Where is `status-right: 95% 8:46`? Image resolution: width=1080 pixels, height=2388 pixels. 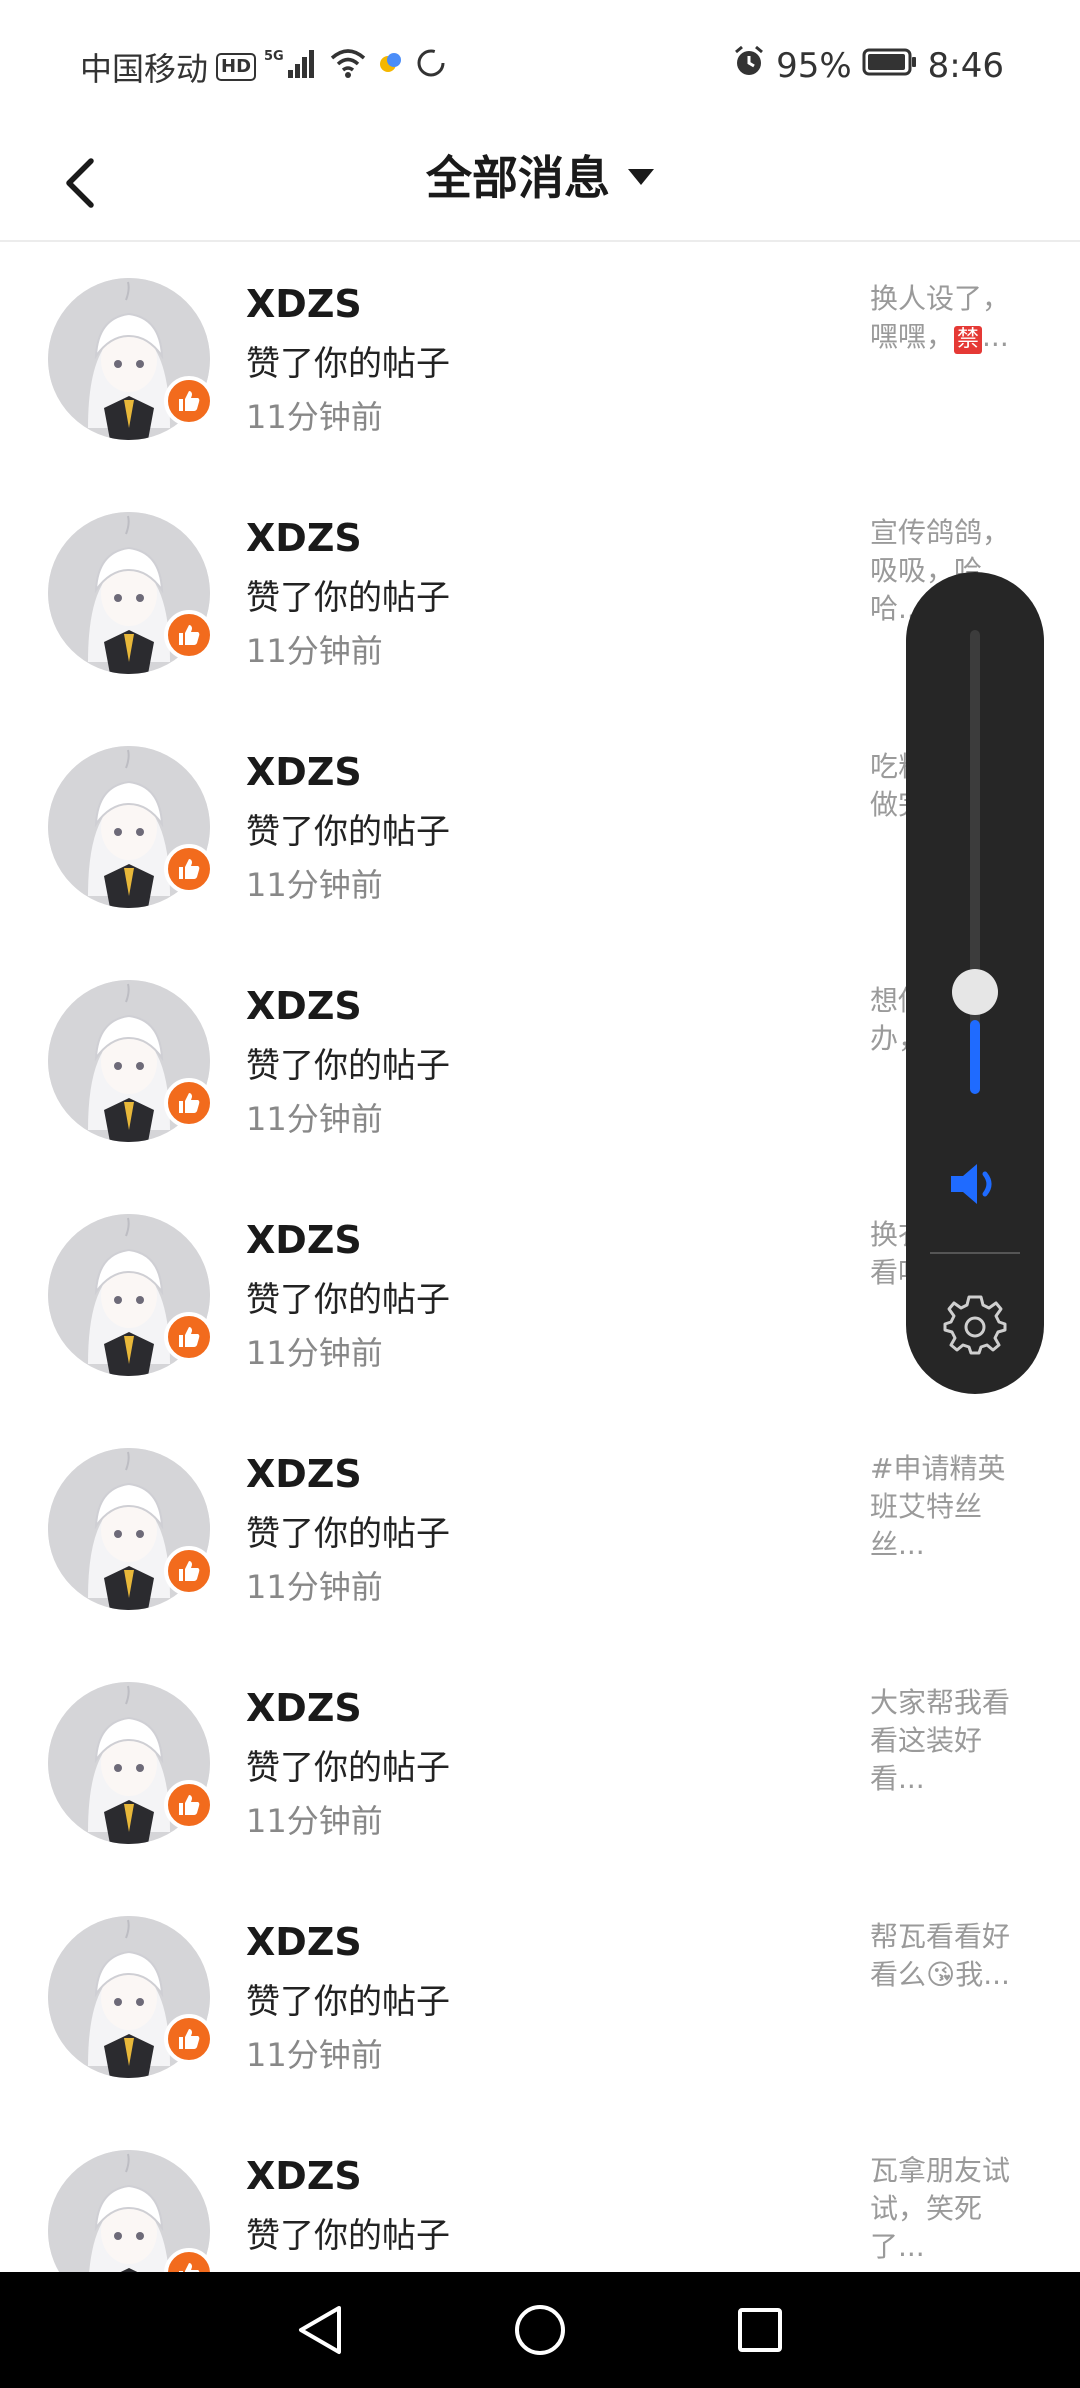 status-right: 95% 8:46 is located at coordinates (868, 65).